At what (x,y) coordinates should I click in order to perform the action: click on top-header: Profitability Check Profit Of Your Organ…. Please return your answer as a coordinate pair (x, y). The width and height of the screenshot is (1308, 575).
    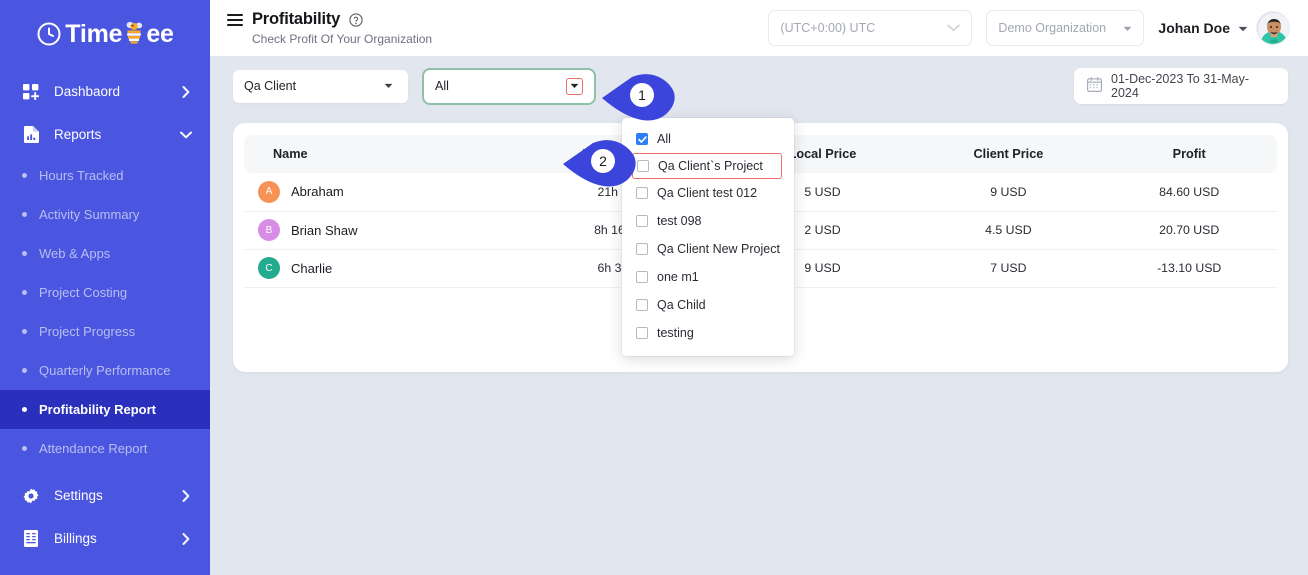
    Looking at the image, I should click on (759, 28).